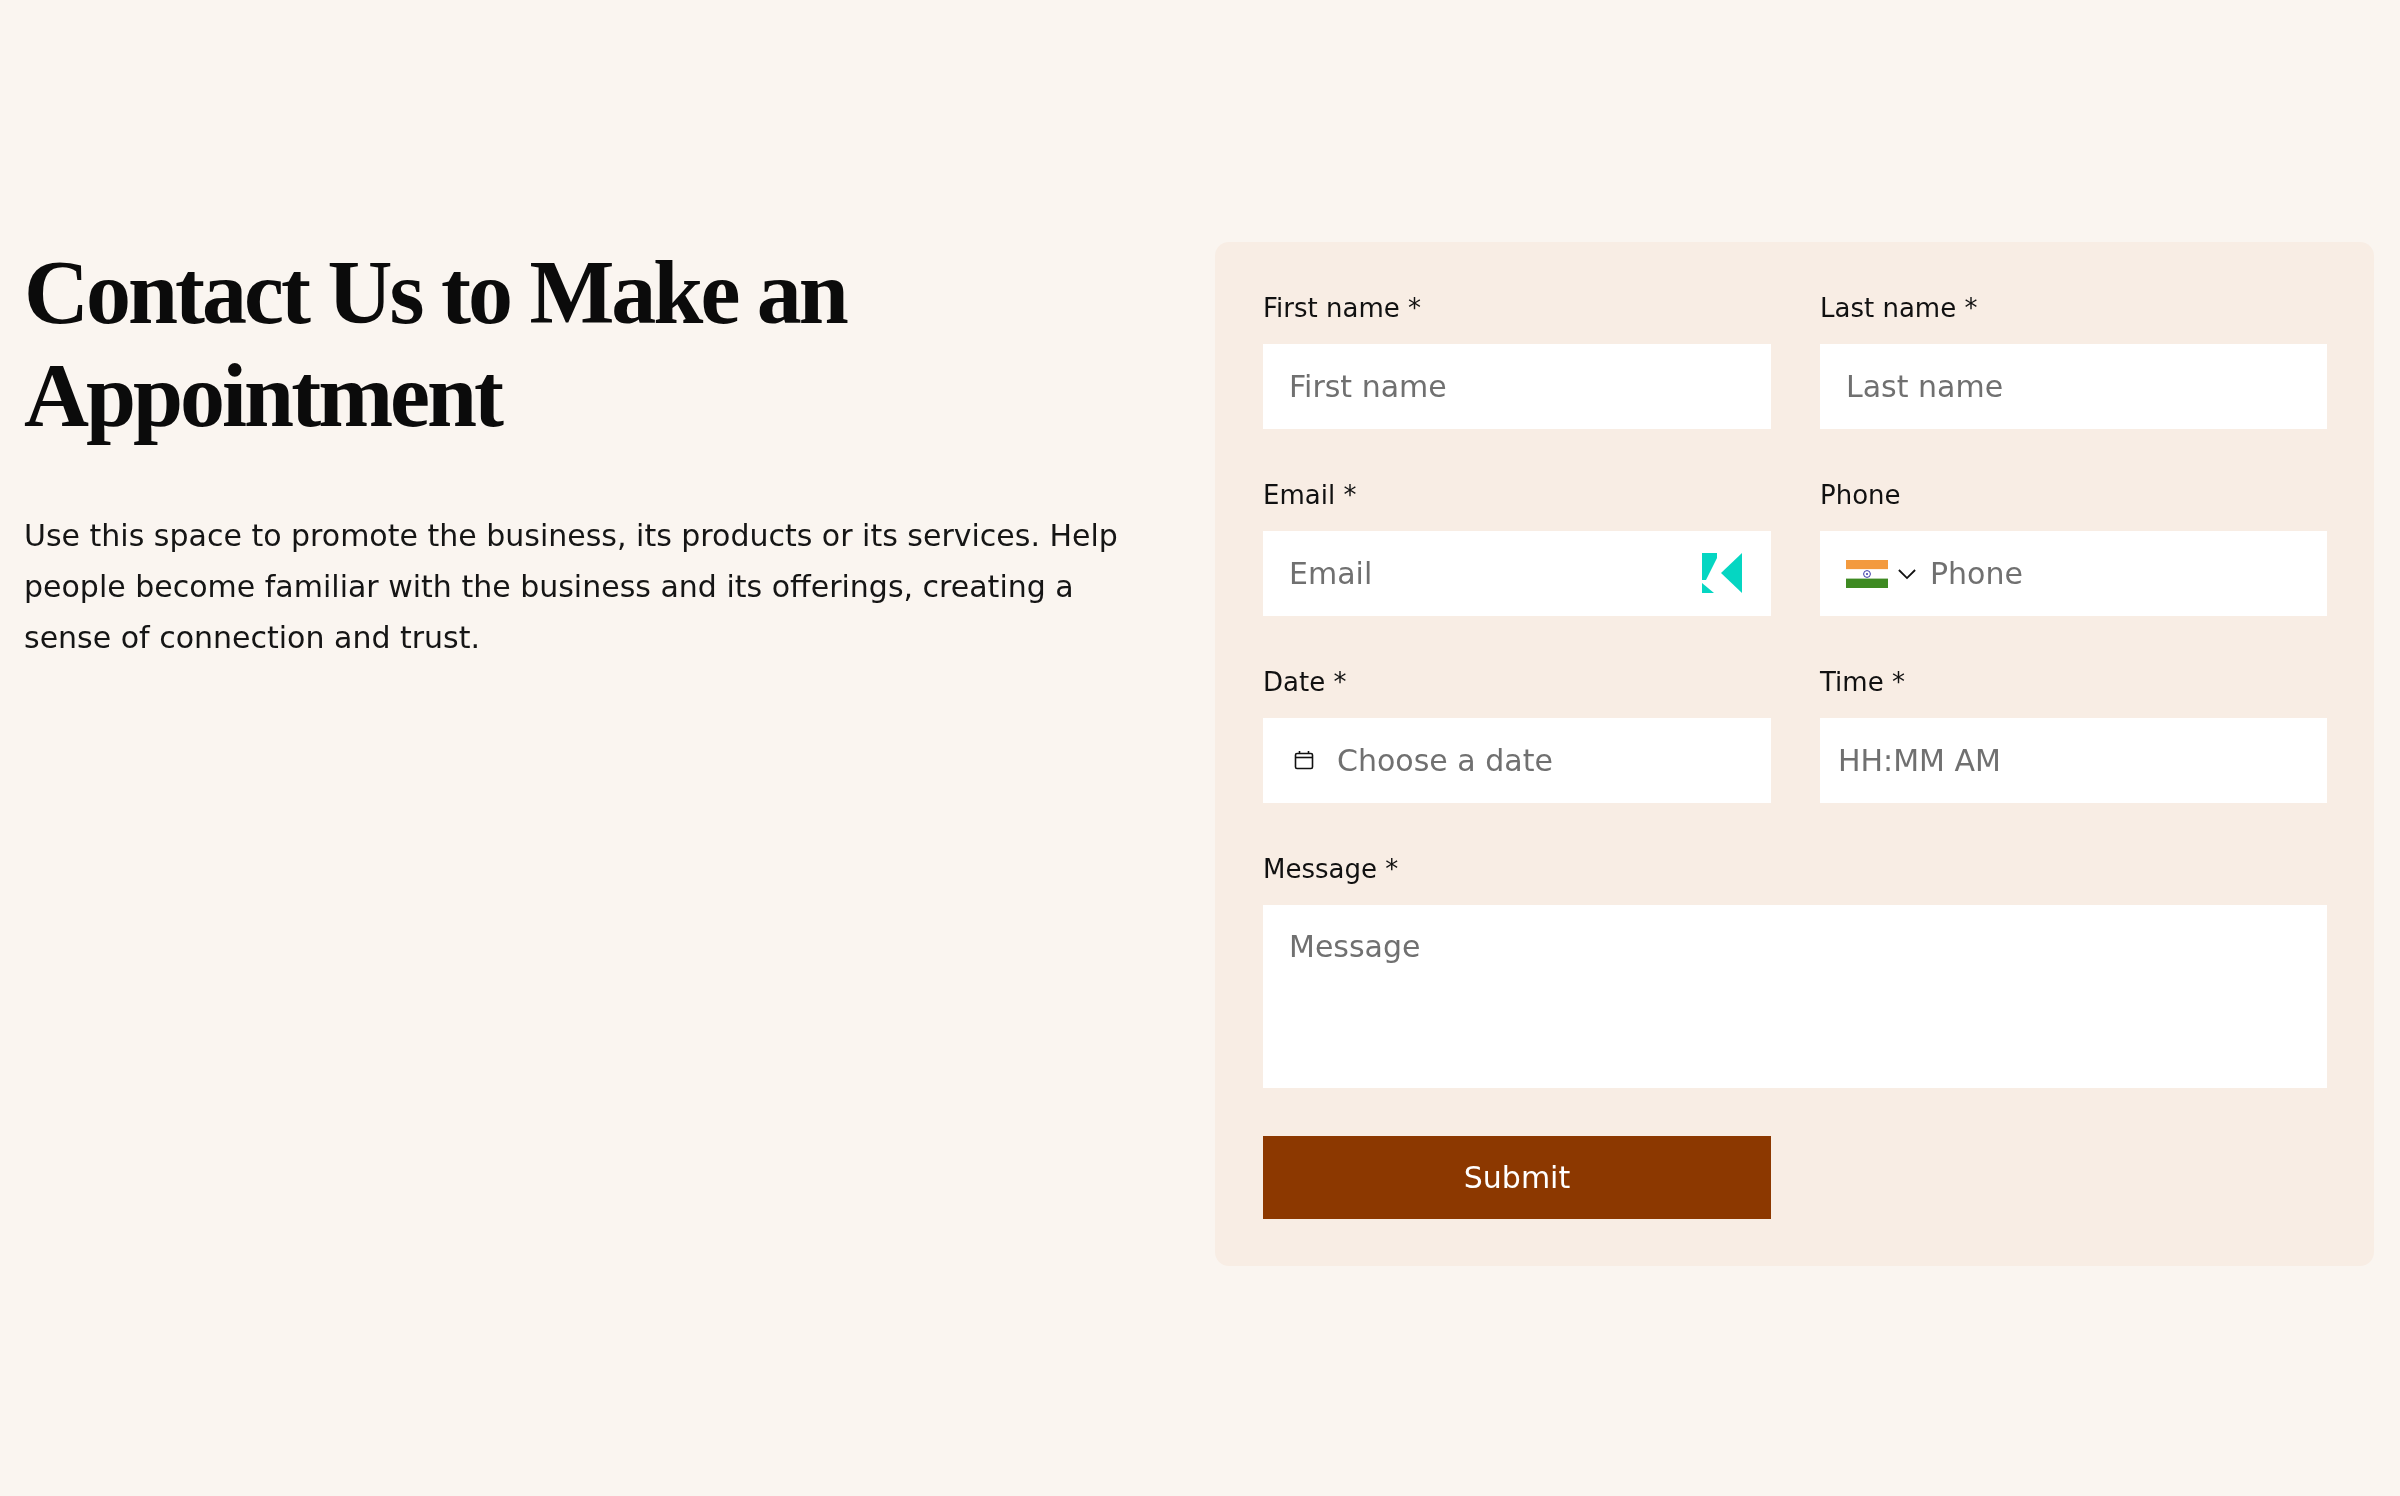 The width and height of the screenshot is (2400, 1496). Describe the element at coordinates (1899, 308) in the screenshot. I see `field-label: Last name *` at that location.